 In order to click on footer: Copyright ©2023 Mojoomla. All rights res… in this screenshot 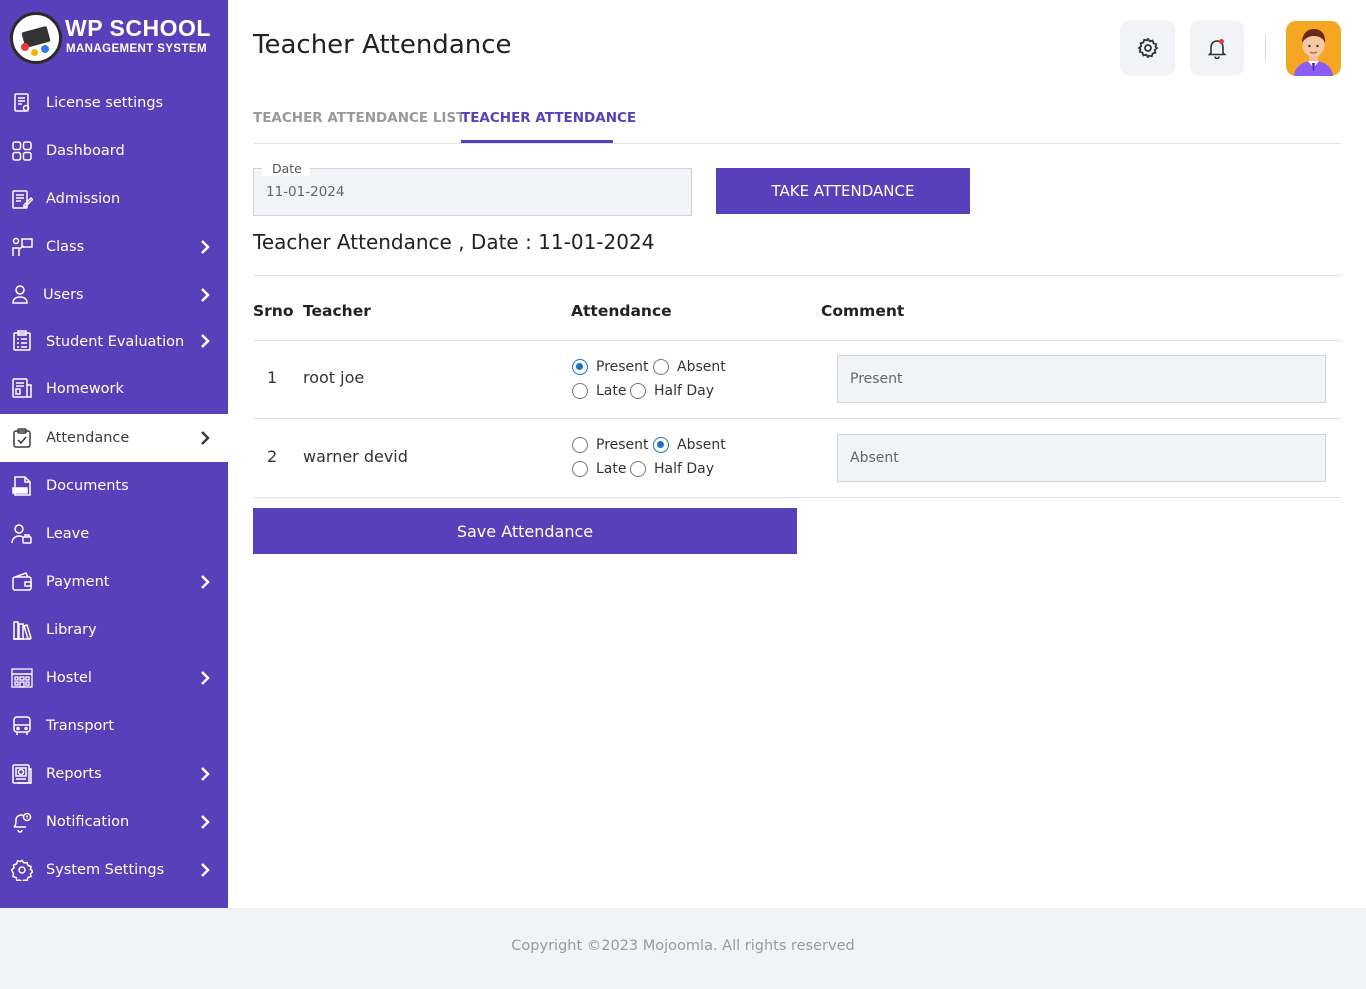, I will do `click(683, 948)`.